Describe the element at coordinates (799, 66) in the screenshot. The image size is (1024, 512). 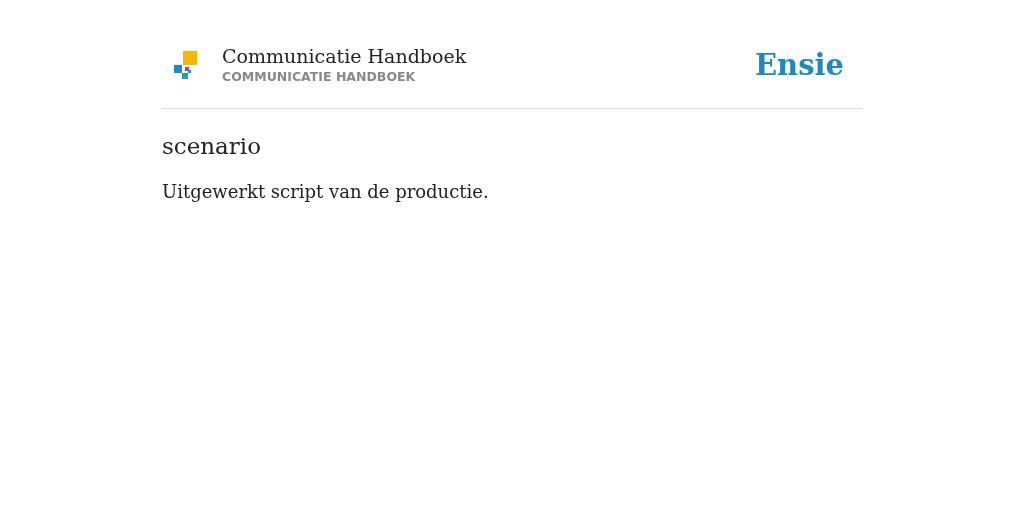
I see `brand-logo: Ensie` at that location.